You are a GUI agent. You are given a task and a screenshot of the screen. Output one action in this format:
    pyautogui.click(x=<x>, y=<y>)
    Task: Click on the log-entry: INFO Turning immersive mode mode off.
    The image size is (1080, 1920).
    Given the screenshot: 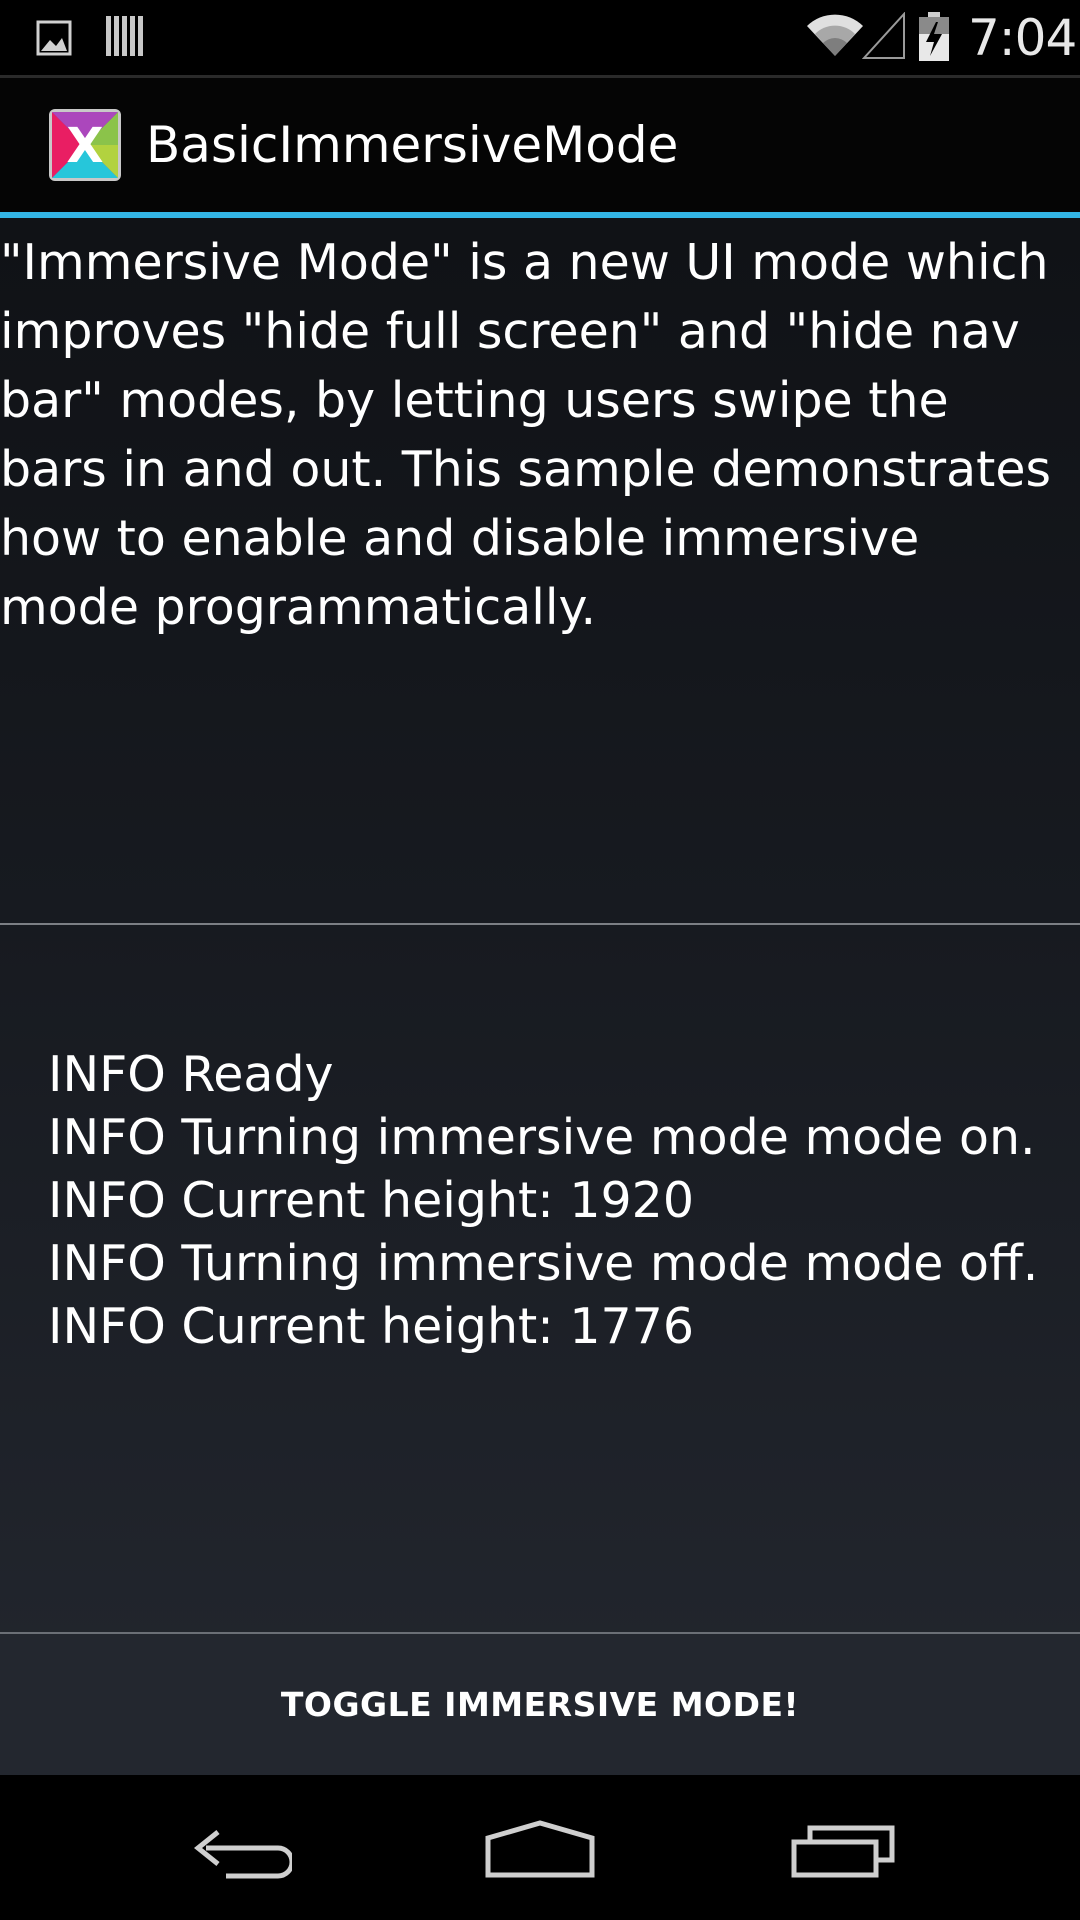 What is the action you would take?
    pyautogui.click(x=543, y=1263)
    